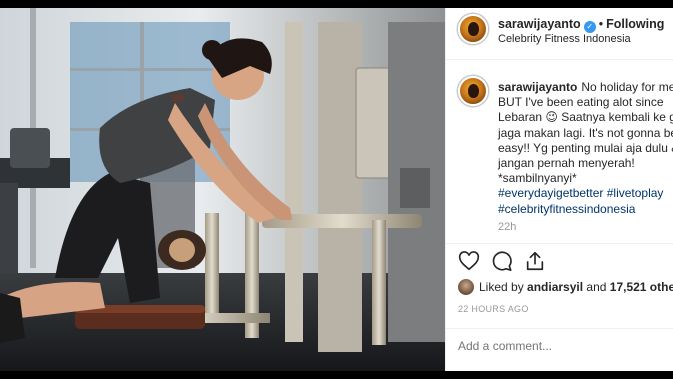 The image size is (673, 379). I want to click on hashtag-link: #everydayigetbetter #livetoplay, so click(585, 193).